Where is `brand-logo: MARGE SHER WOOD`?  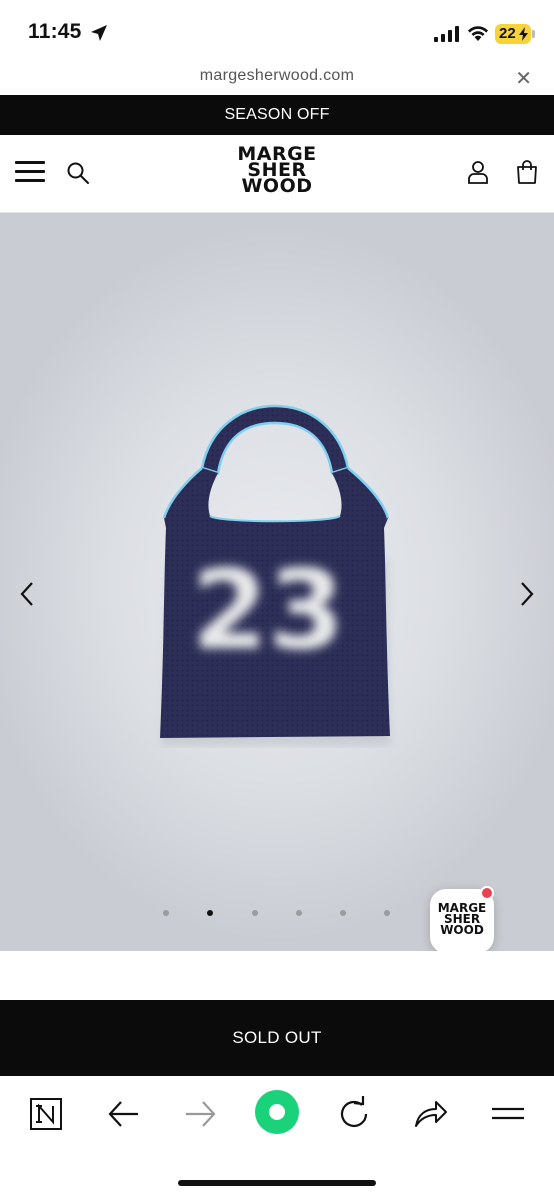
brand-logo: MARGE SHER WOOD is located at coordinates (277, 171).